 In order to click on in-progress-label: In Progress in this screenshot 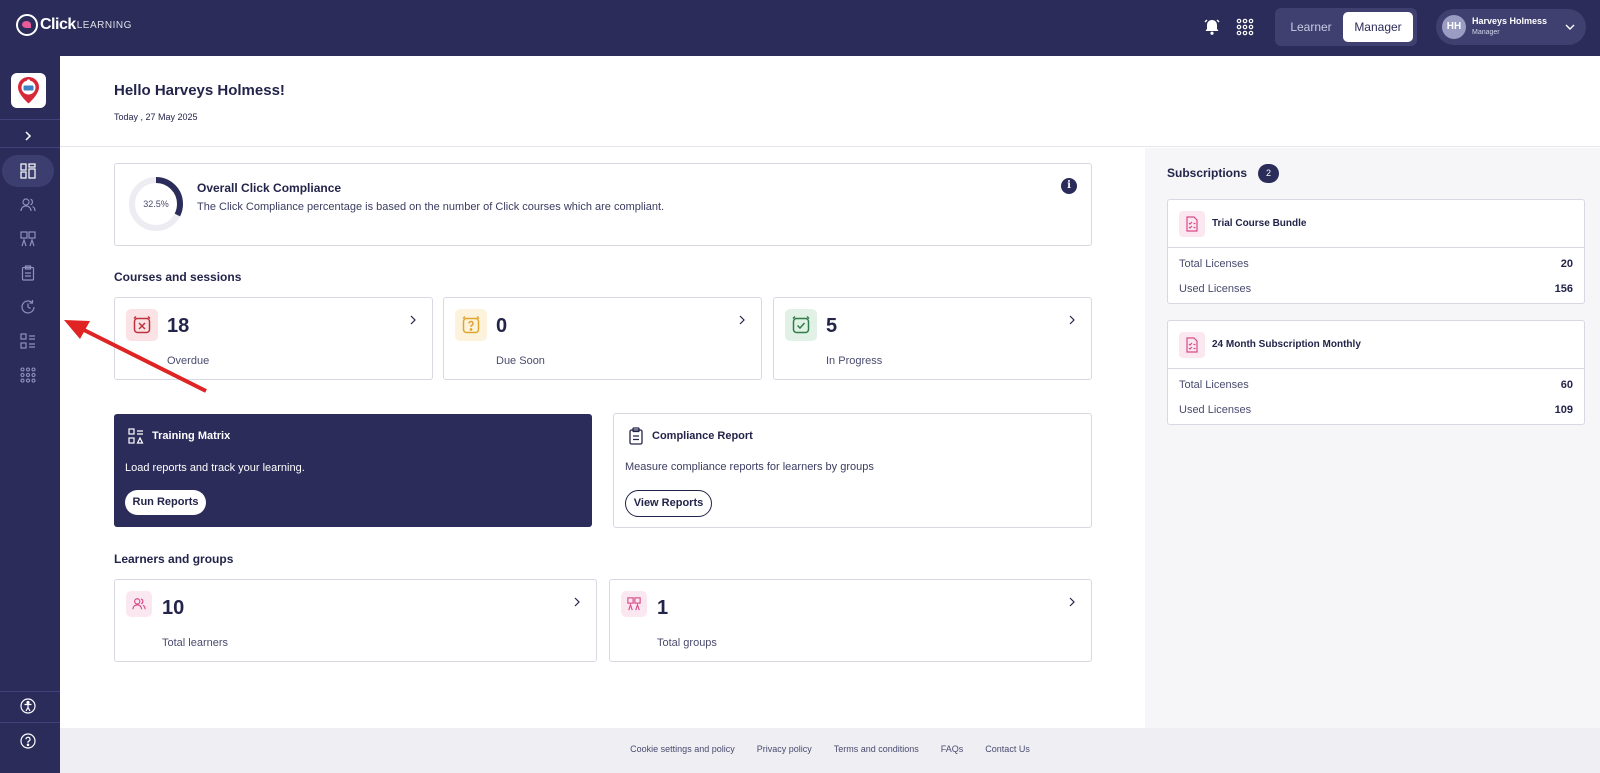, I will do `click(854, 361)`.